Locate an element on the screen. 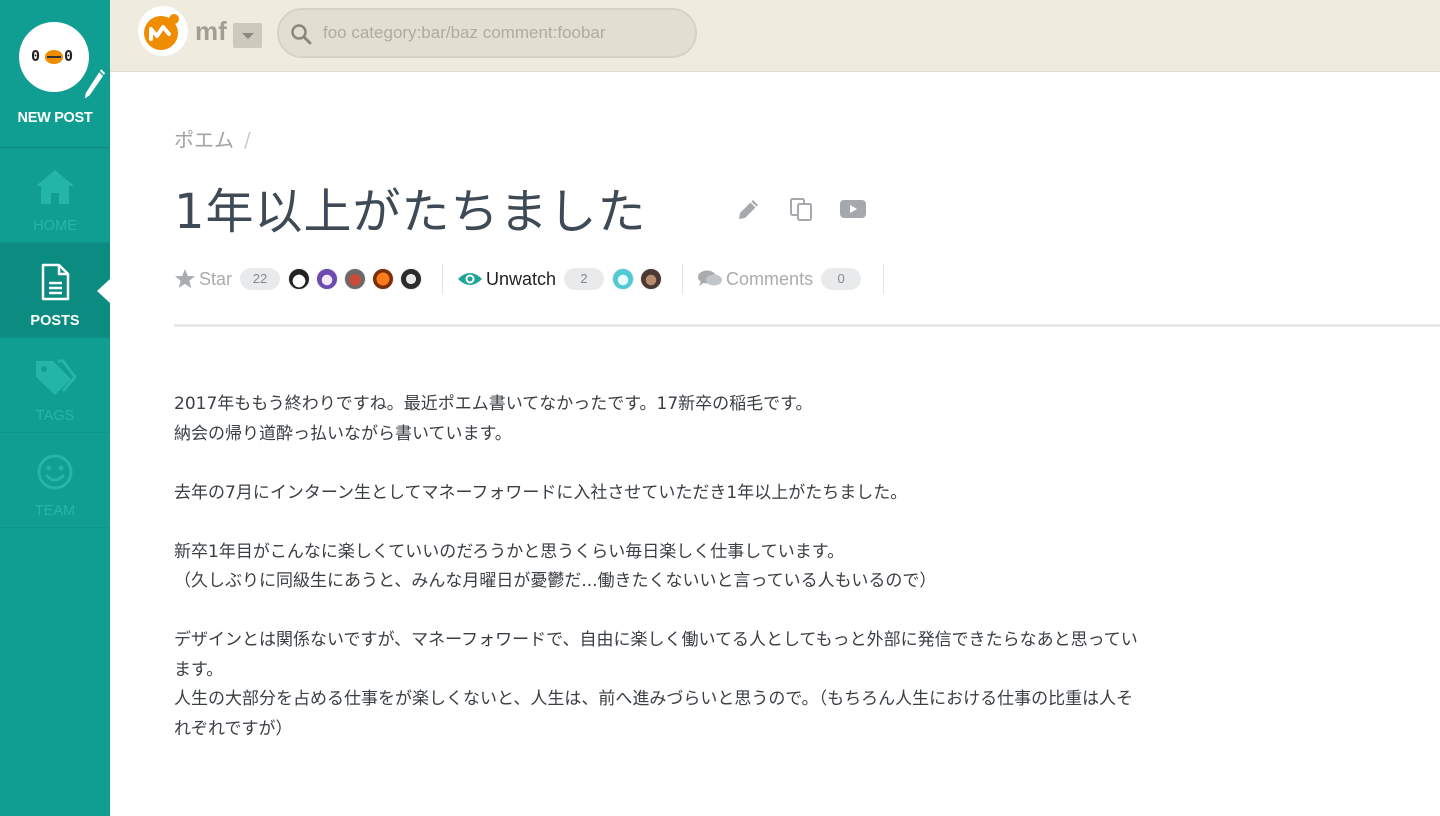 Image resolution: width=1440 pixels, height=816 pixels. team-logo is located at coordinates (163, 31).